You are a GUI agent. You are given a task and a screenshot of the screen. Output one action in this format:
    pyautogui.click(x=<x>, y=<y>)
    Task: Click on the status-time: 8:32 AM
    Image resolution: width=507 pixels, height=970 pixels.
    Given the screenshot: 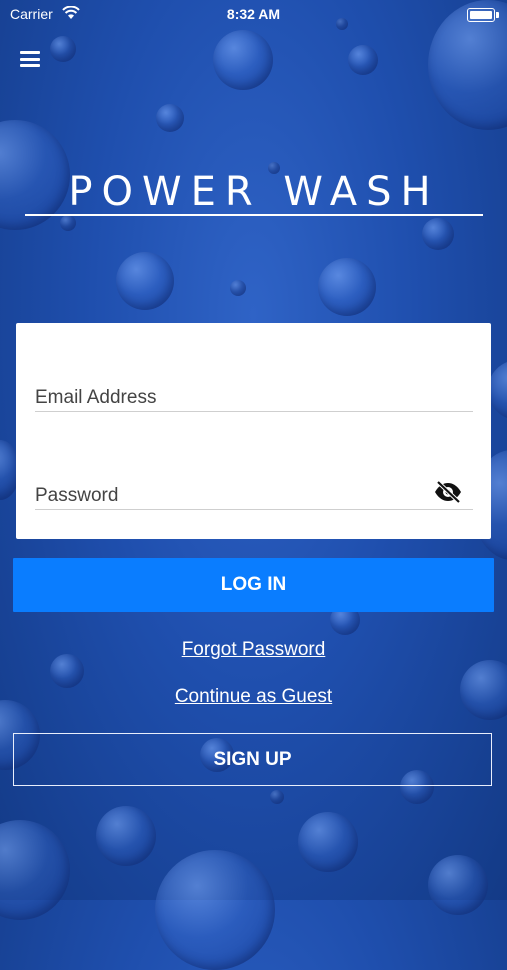 What is the action you would take?
    pyautogui.click(x=253, y=14)
    